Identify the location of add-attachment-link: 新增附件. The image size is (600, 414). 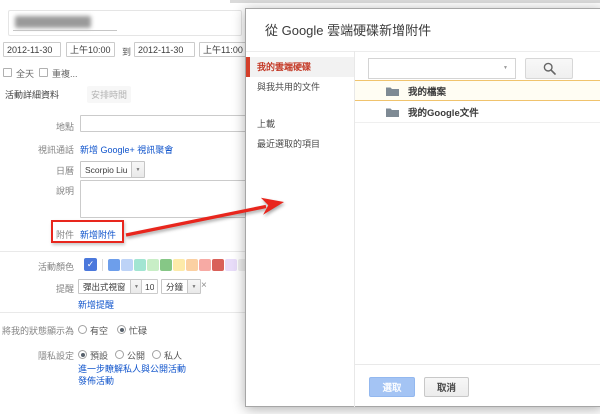
(98, 234).